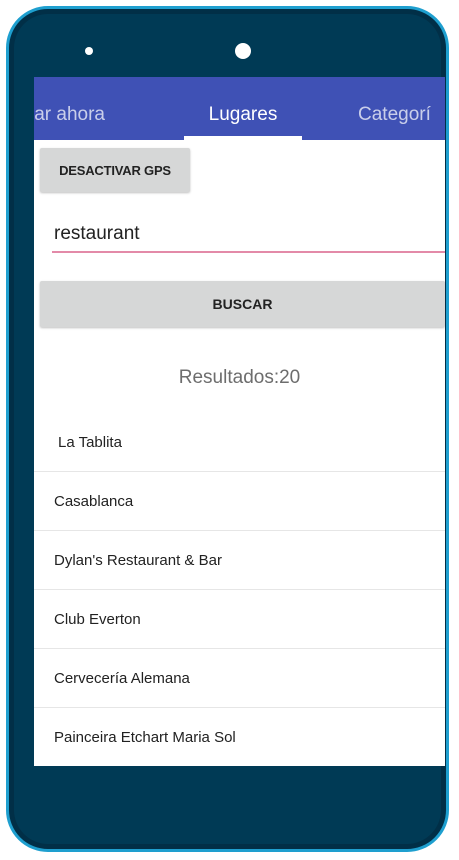 The height and width of the screenshot is (860, 459). I want to click on speaker-dot, so click(89, 51).